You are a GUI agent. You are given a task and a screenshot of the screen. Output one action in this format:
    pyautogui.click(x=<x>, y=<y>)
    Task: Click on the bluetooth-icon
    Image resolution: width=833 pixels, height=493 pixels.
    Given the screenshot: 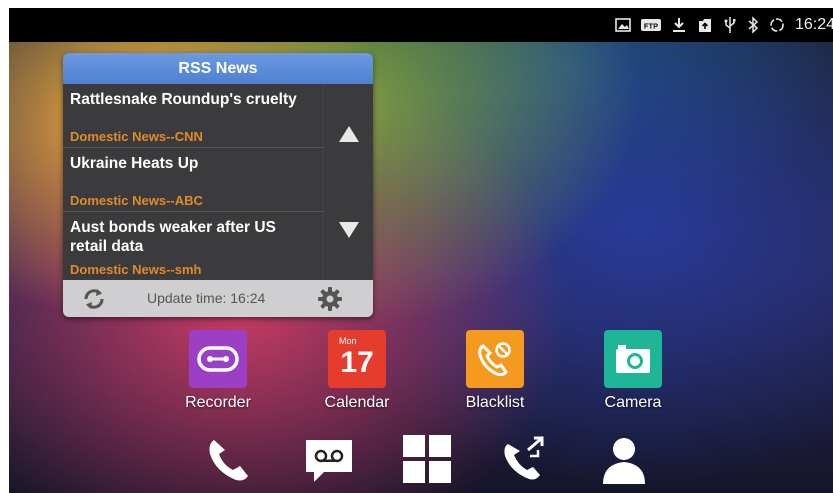 What is the action you would take?
    pyautogui.click(x=753, y=25)
    